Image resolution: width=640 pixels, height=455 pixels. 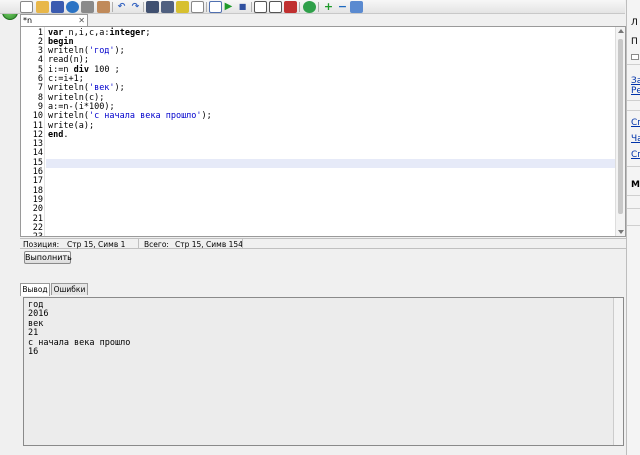 I want to click on panel-link: Ре, so click(x=635, y=91).